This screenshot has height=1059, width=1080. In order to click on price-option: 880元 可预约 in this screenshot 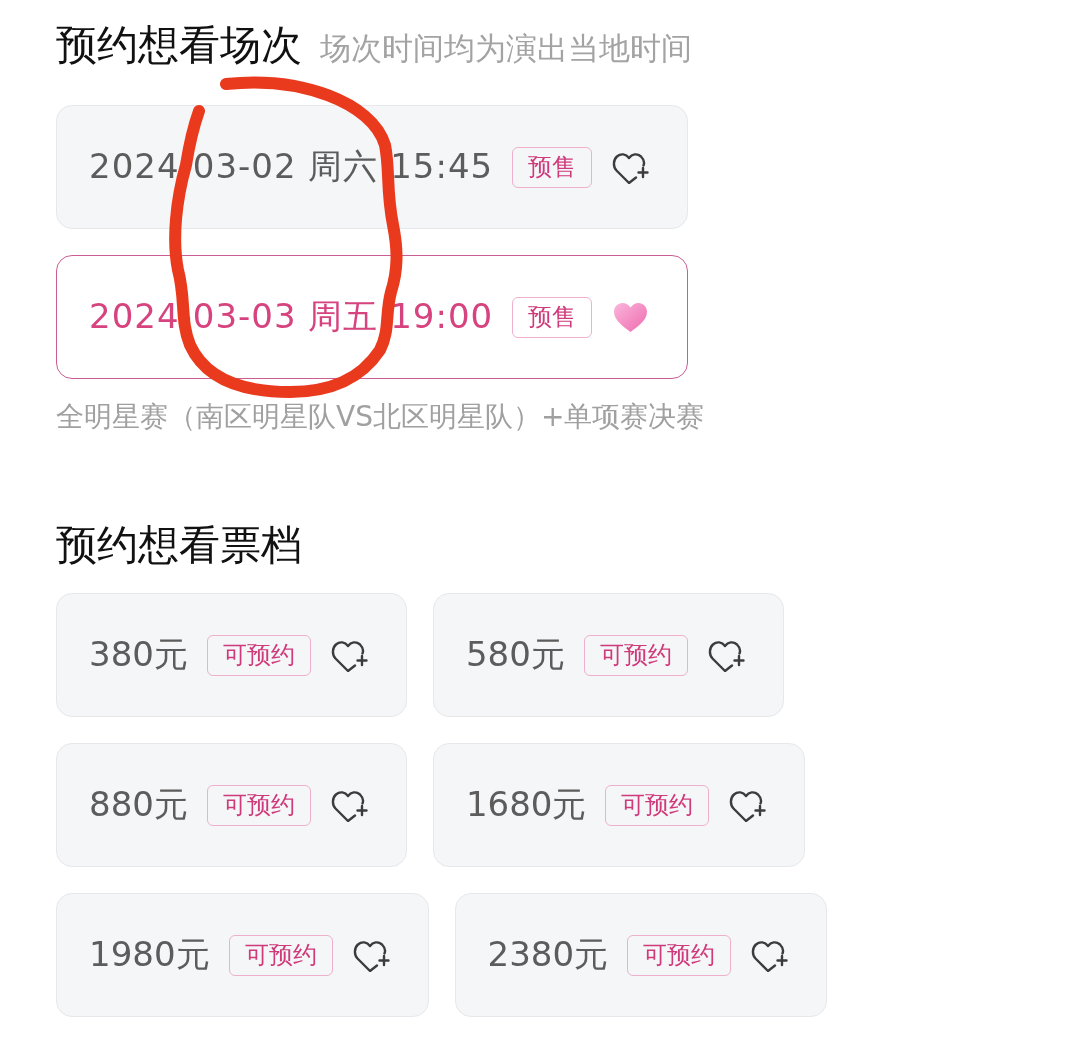, I will do `click(231, 805)`.